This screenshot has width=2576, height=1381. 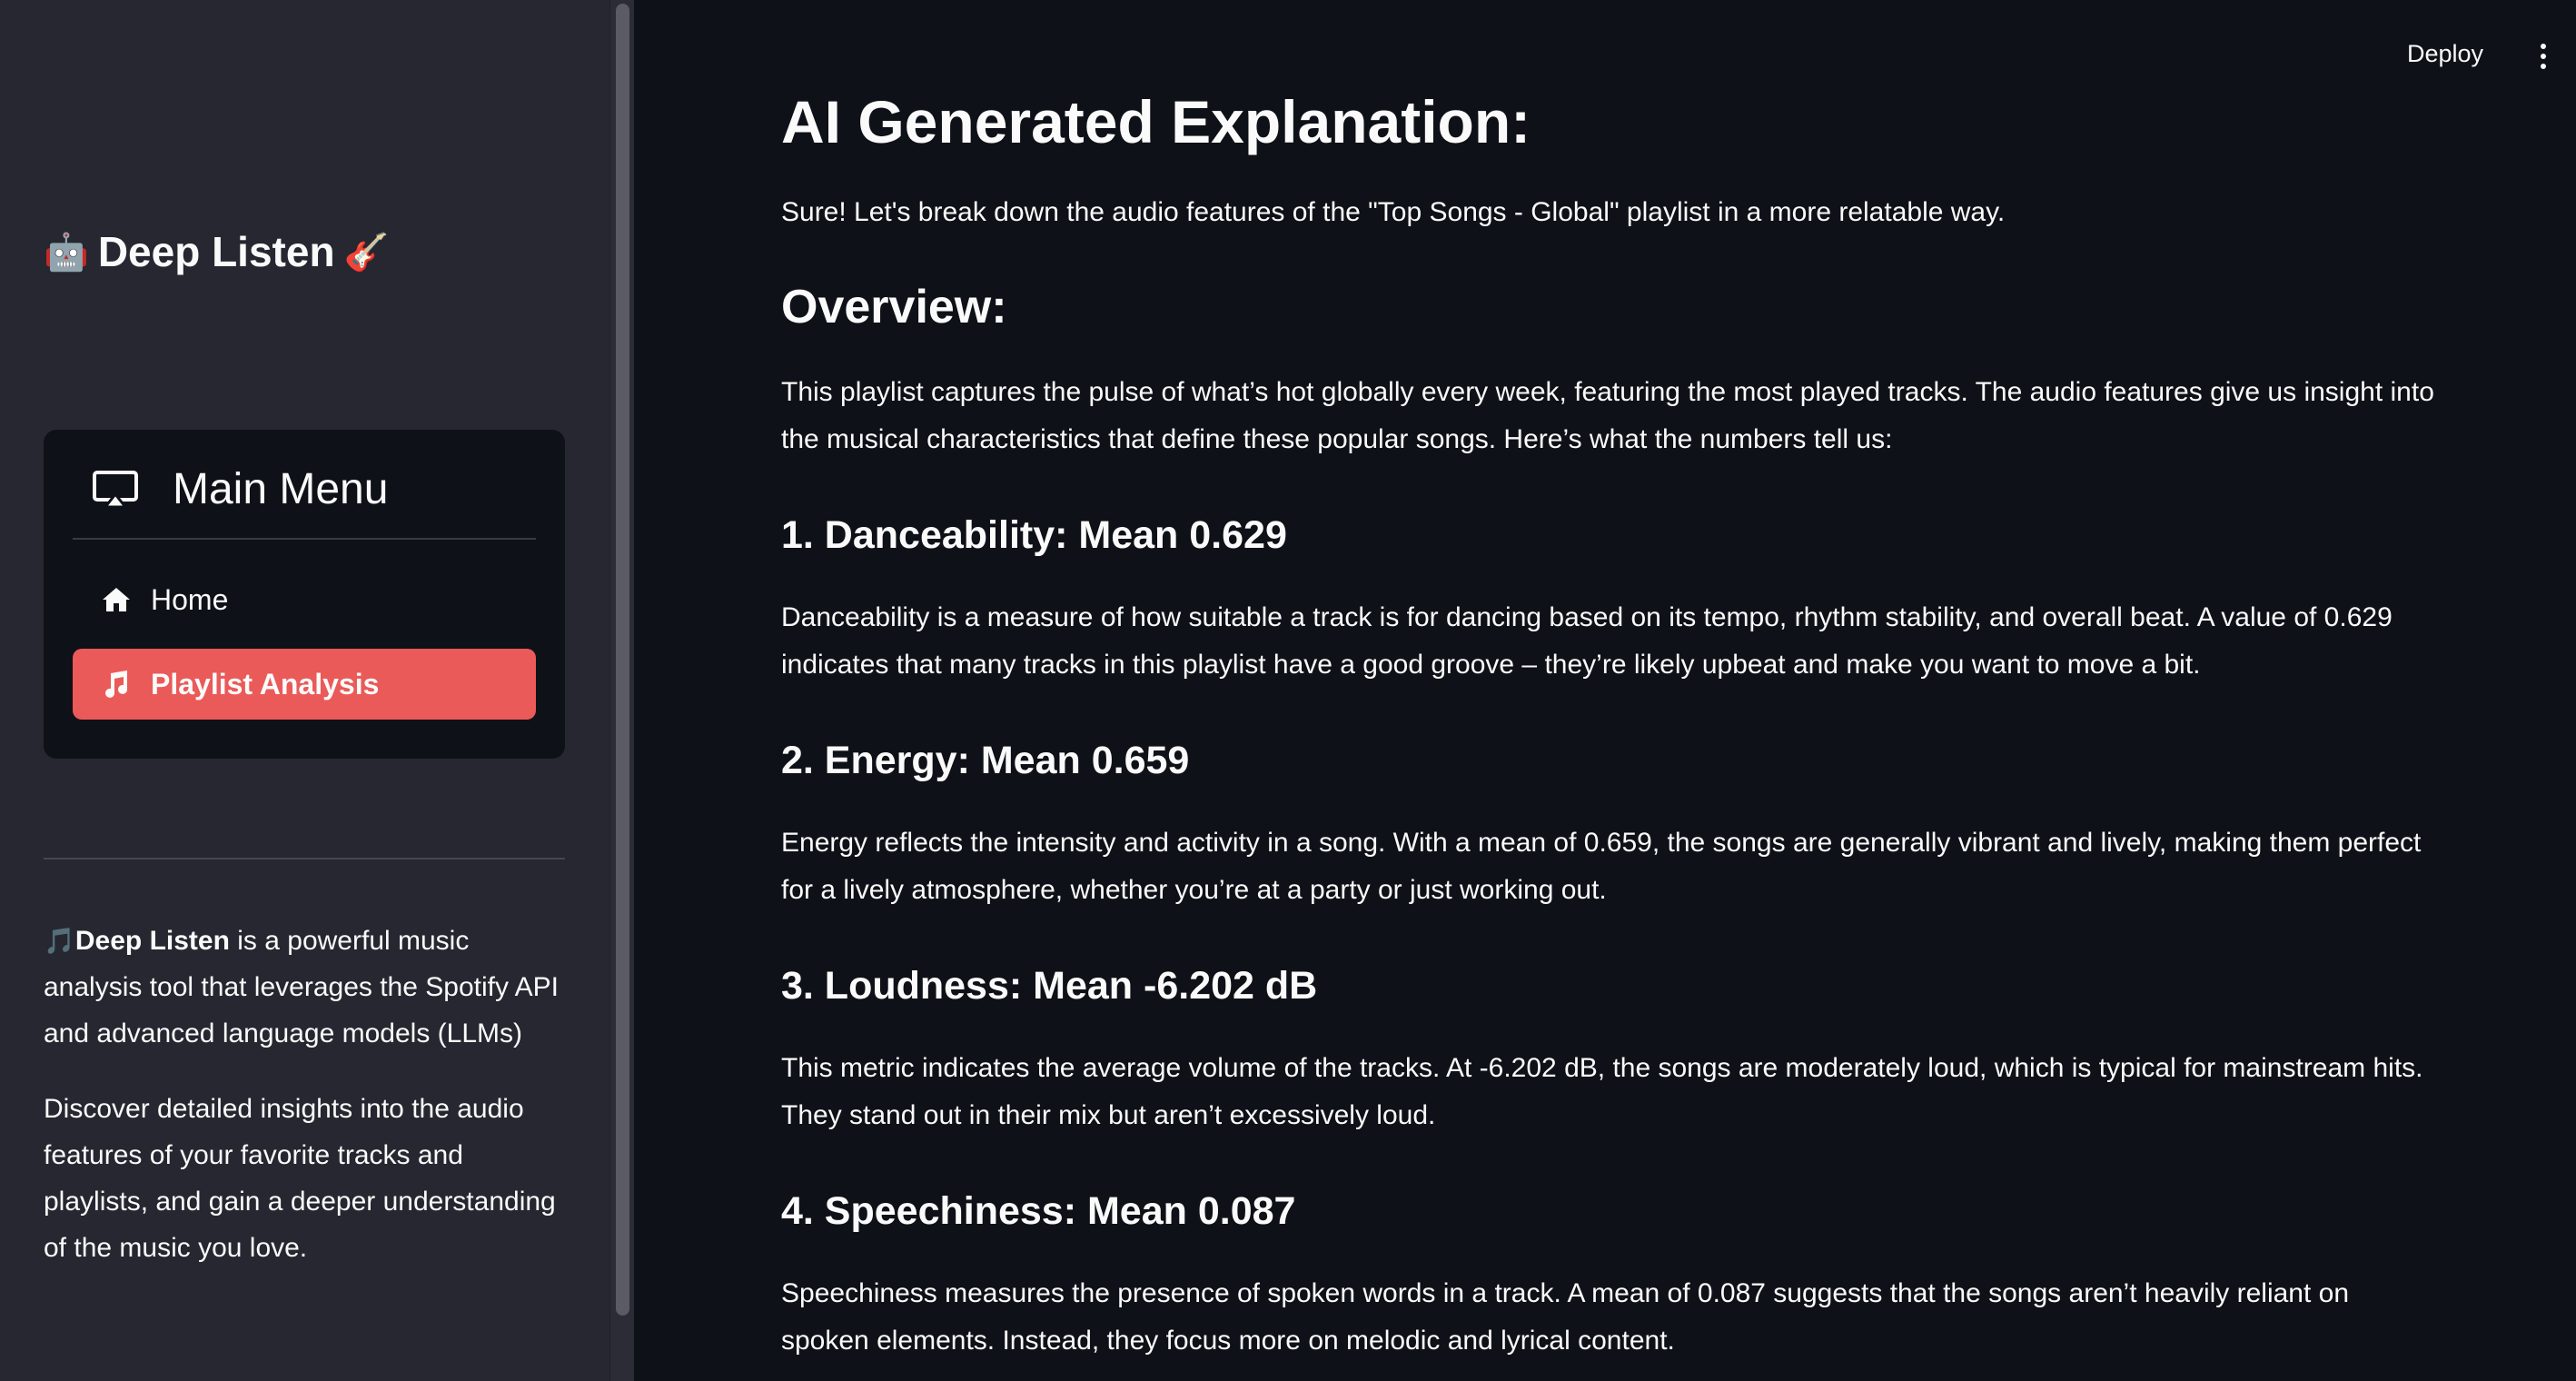 I want to click on sidebar-scrollbar, so click(x=621, y=690).